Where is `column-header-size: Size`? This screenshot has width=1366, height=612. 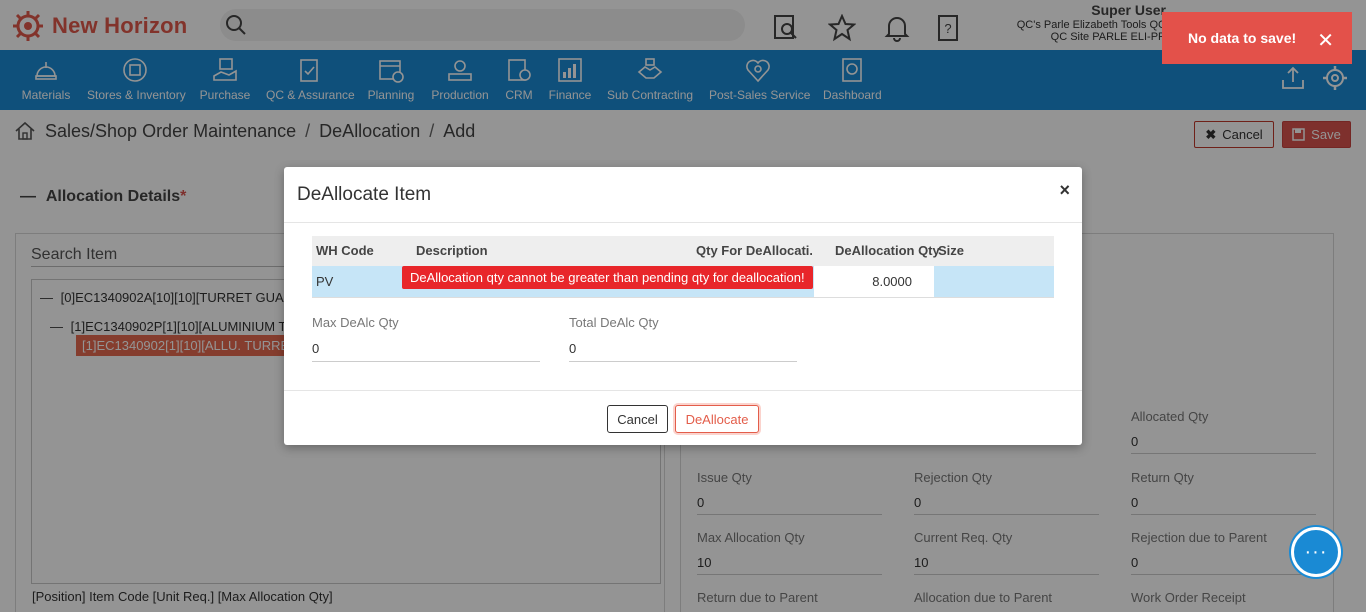
column-header-size: Size is located at coordinates (951, 250).